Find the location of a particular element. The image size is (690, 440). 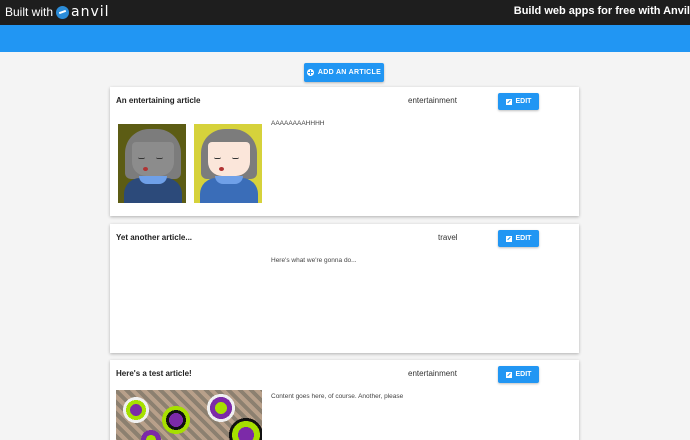

app-header is located at coordinates (345, 38).